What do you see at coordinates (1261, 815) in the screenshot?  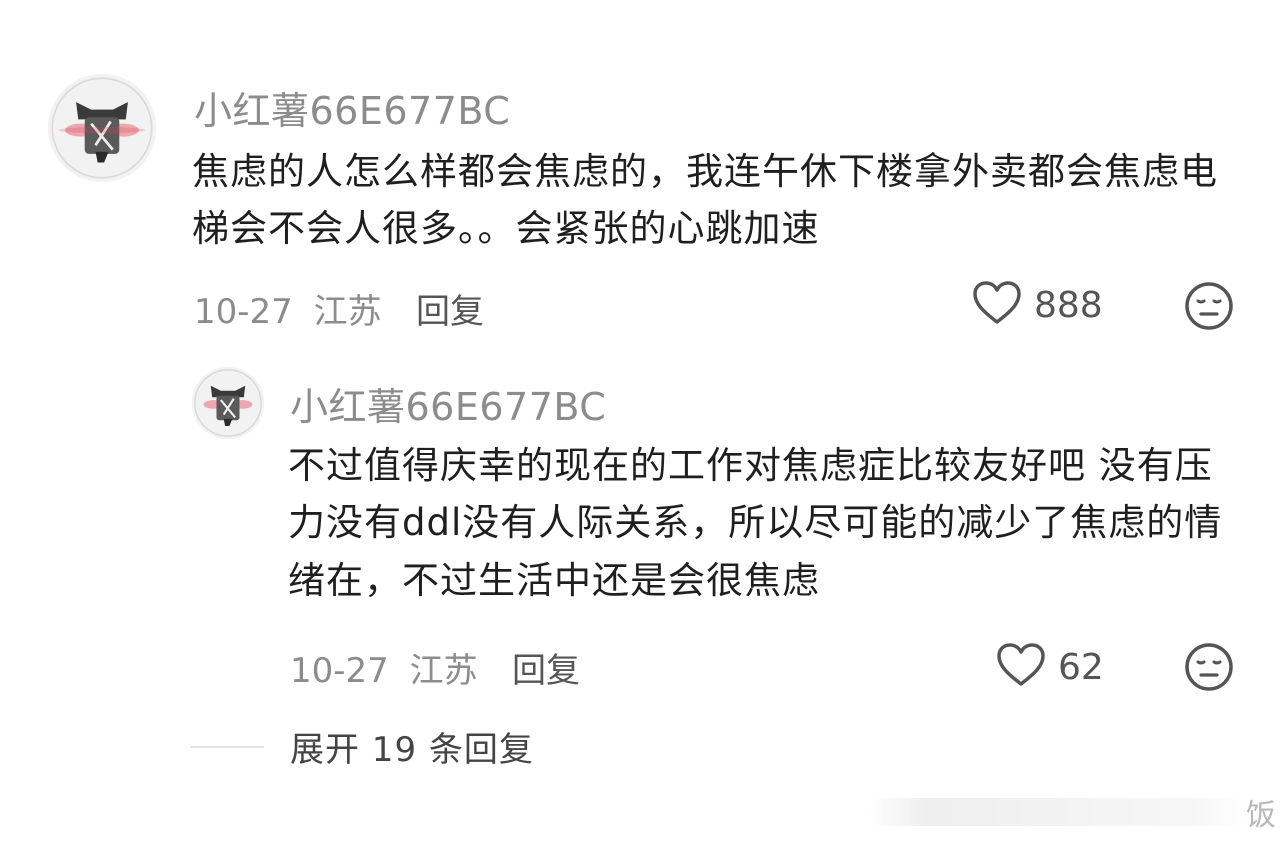 I see `watermark-text: 饭` at bounding box center [1261, 815].